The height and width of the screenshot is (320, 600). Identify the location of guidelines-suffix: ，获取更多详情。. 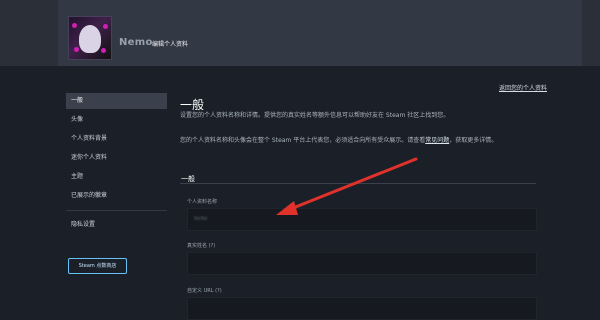
(473, 140).